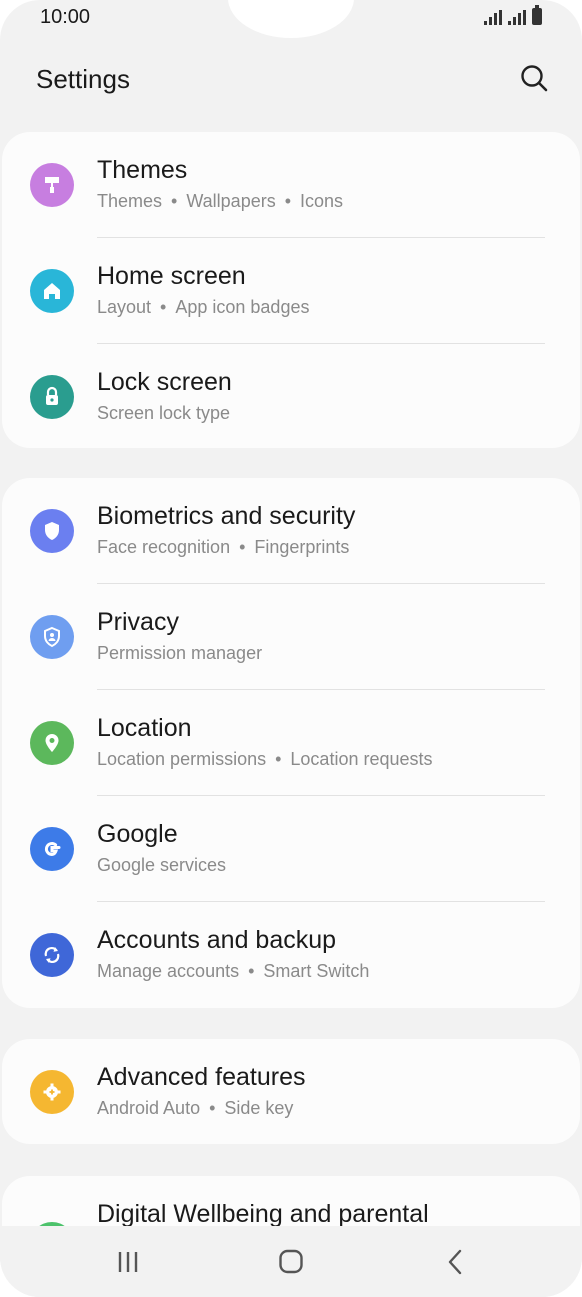 The height and width of the screenshot is (1297, 582). I want to click on settings-item-lock-screen: Lock screen Screen lock type, so click(291, 397).